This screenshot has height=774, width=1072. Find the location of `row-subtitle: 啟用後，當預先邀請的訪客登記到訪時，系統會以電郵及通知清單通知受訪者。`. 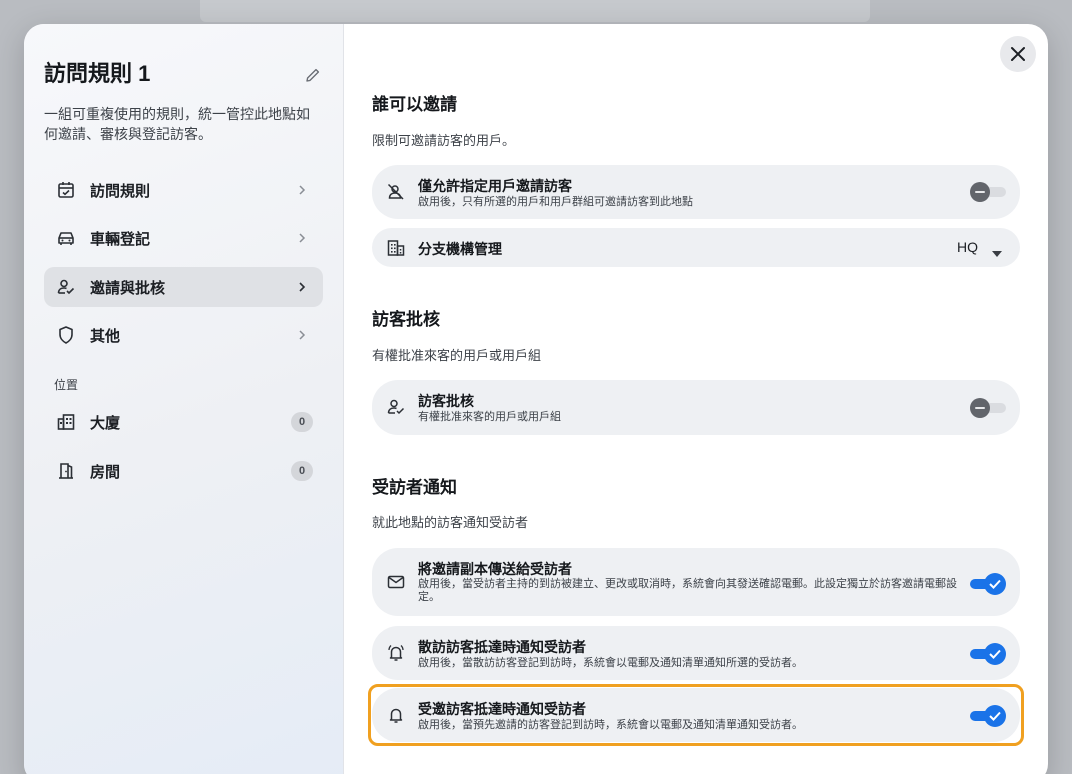

row-subtitle: 啟用後，當預先邀請的訪客登記到訪時，系統會以電郵及通知清單通知受訪者。 is located at coordinates (610, 725).